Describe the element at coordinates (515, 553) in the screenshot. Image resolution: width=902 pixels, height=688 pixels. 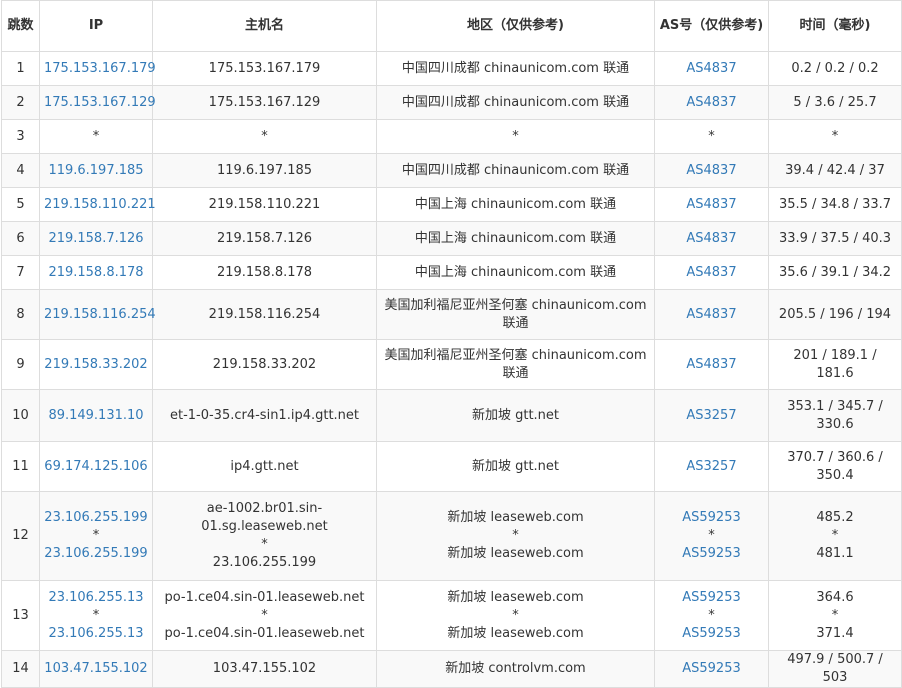
I see `region-text: 新加坡 leaseweb.com` at that location.